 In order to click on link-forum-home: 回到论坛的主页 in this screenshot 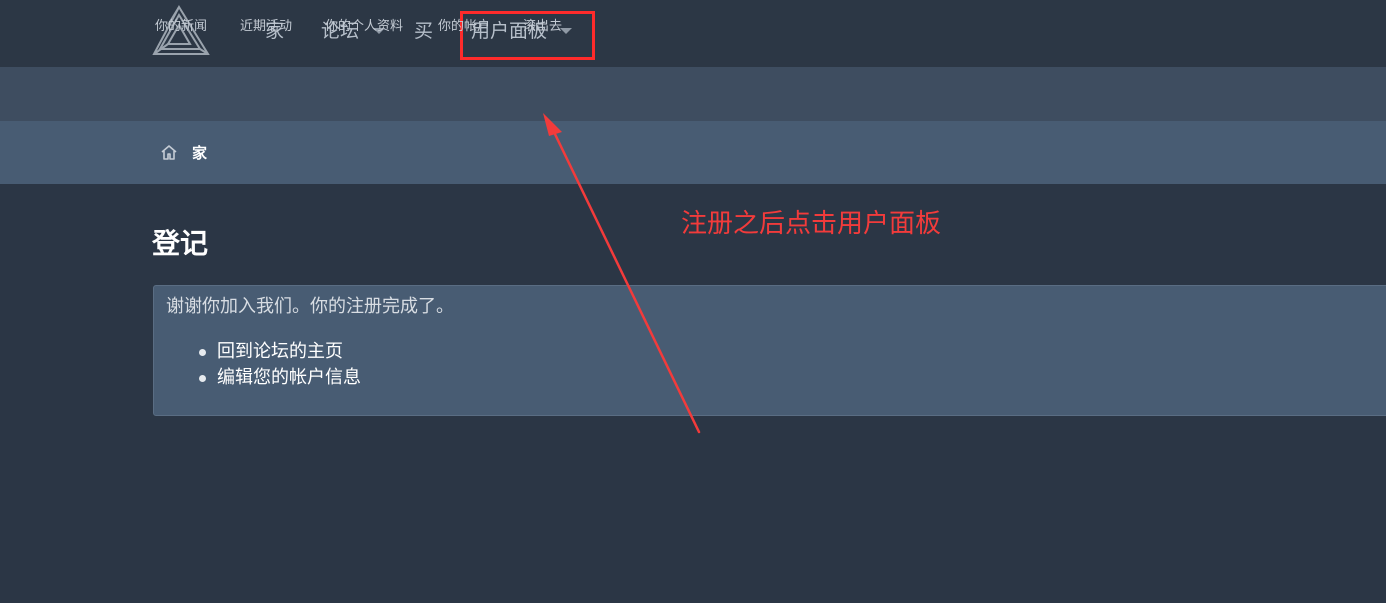, I will do `click(280, 352)`.